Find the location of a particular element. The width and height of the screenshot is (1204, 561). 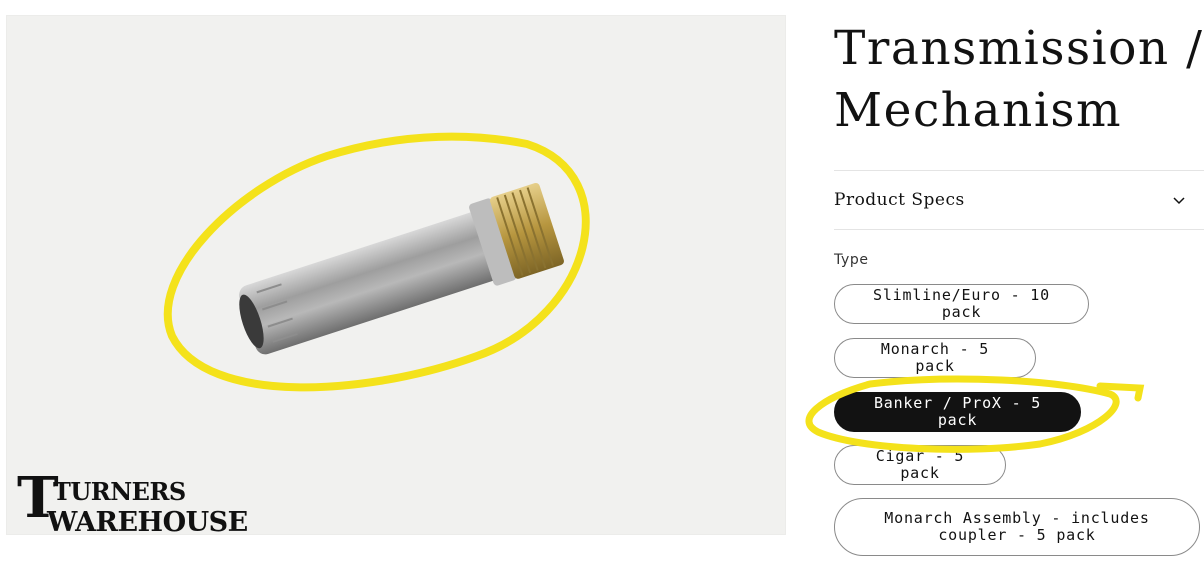

product-specs-label: Product Specs is located at coordinates (899, 200).